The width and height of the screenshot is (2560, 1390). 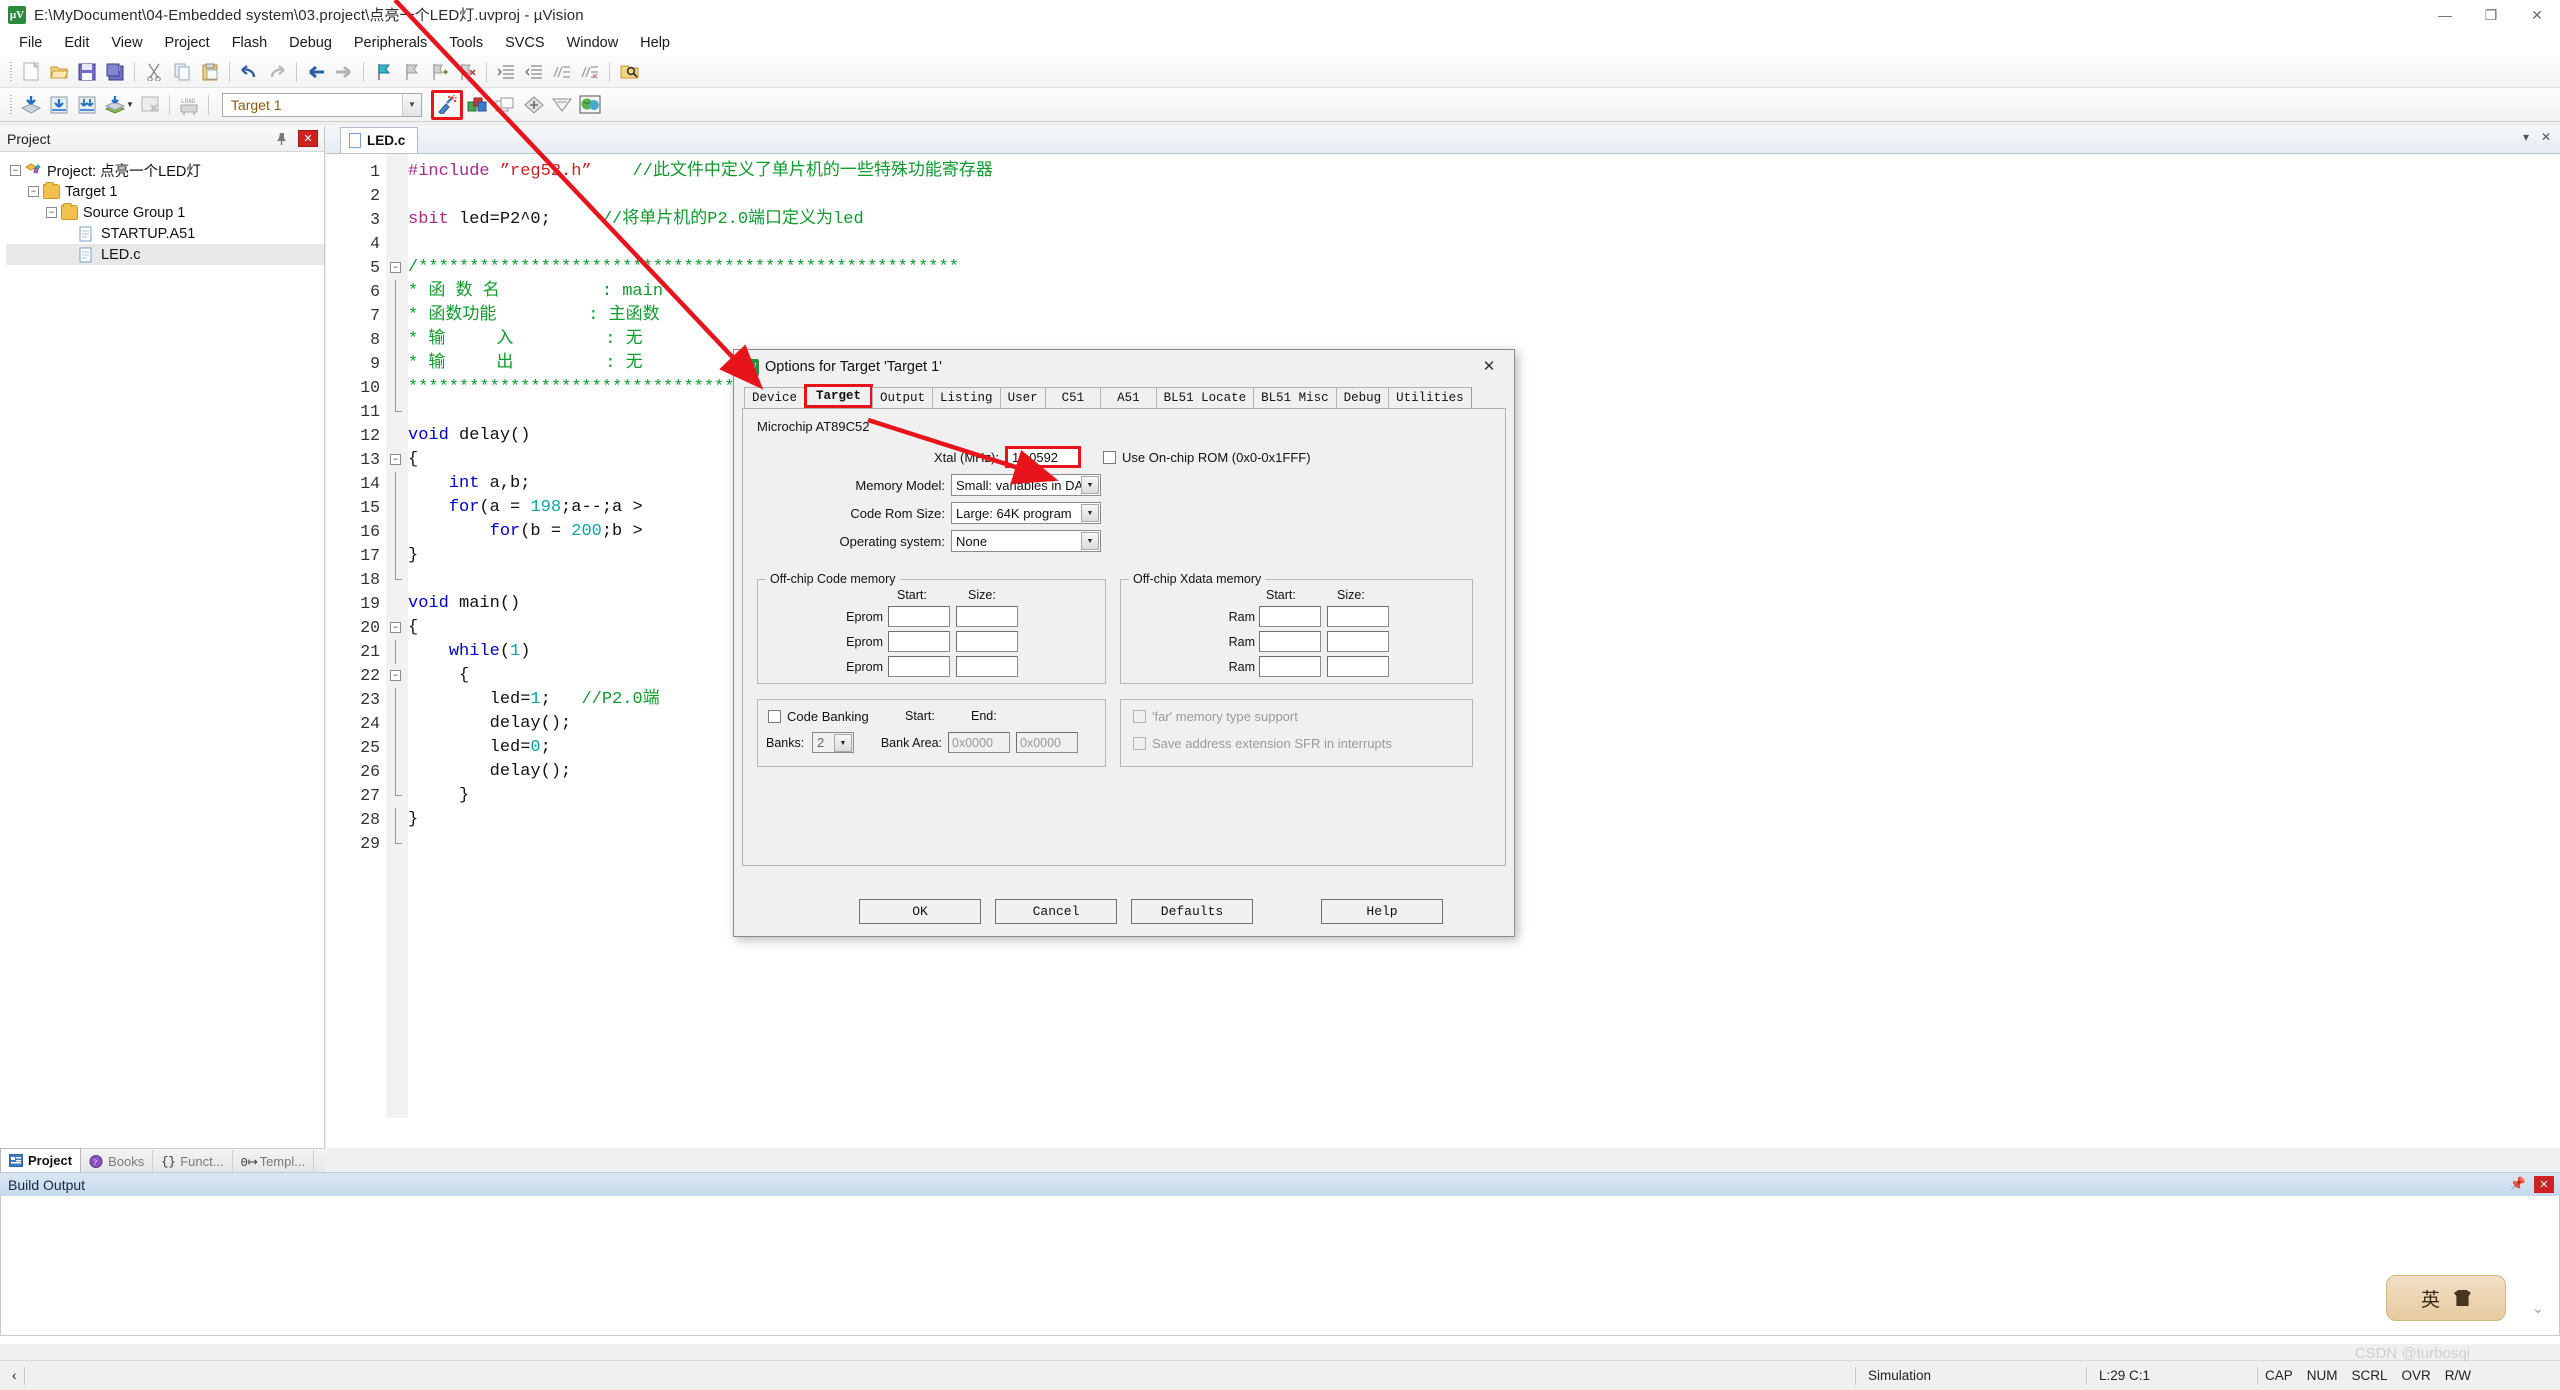 I want to click on batch-build-icon, so click(x=115, y=105).